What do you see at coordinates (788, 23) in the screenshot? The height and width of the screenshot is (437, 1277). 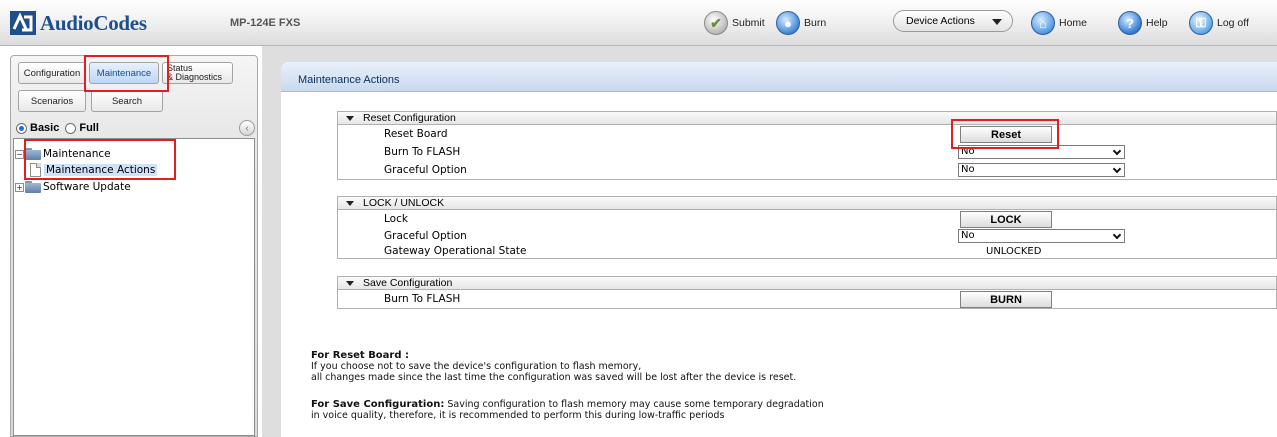 I see `burn-disc-icon: ●` at bounding box center [788, 23].